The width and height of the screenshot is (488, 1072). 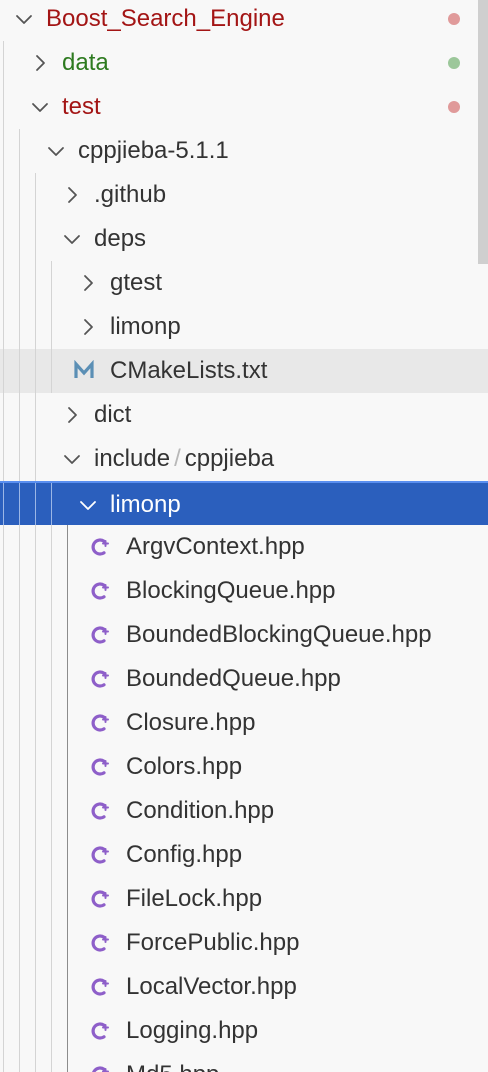 I want to click on tree-row-label: .github, so click(x=130, y=195).